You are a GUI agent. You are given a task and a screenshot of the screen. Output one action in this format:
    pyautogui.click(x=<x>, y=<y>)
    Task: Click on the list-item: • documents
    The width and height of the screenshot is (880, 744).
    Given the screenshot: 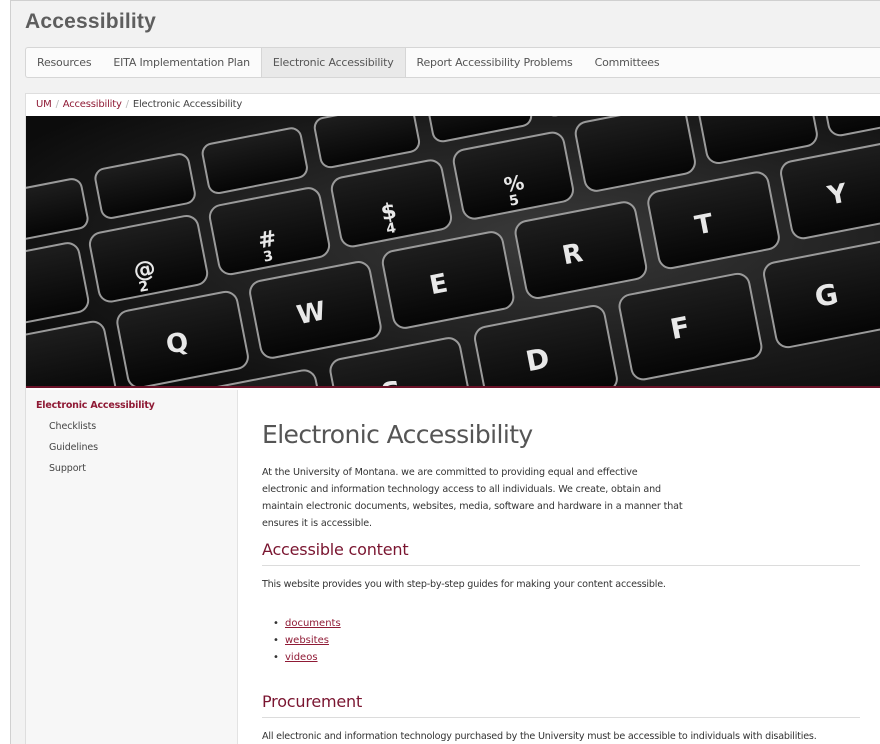 What is the action you would take?
    pyautogui.click(x=307, y=623)
    